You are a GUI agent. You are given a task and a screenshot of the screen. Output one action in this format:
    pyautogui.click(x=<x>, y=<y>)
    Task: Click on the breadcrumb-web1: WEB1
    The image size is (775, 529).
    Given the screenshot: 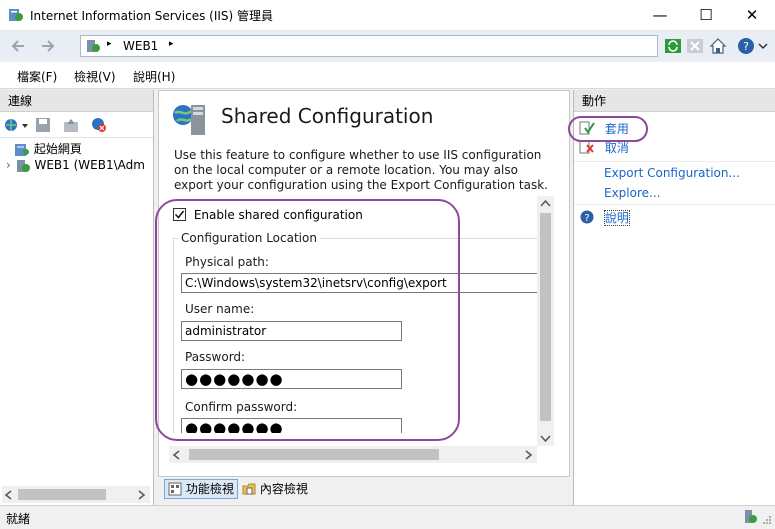 What is the action you would take?
    pyautogui.click(x=140, y=46)
    